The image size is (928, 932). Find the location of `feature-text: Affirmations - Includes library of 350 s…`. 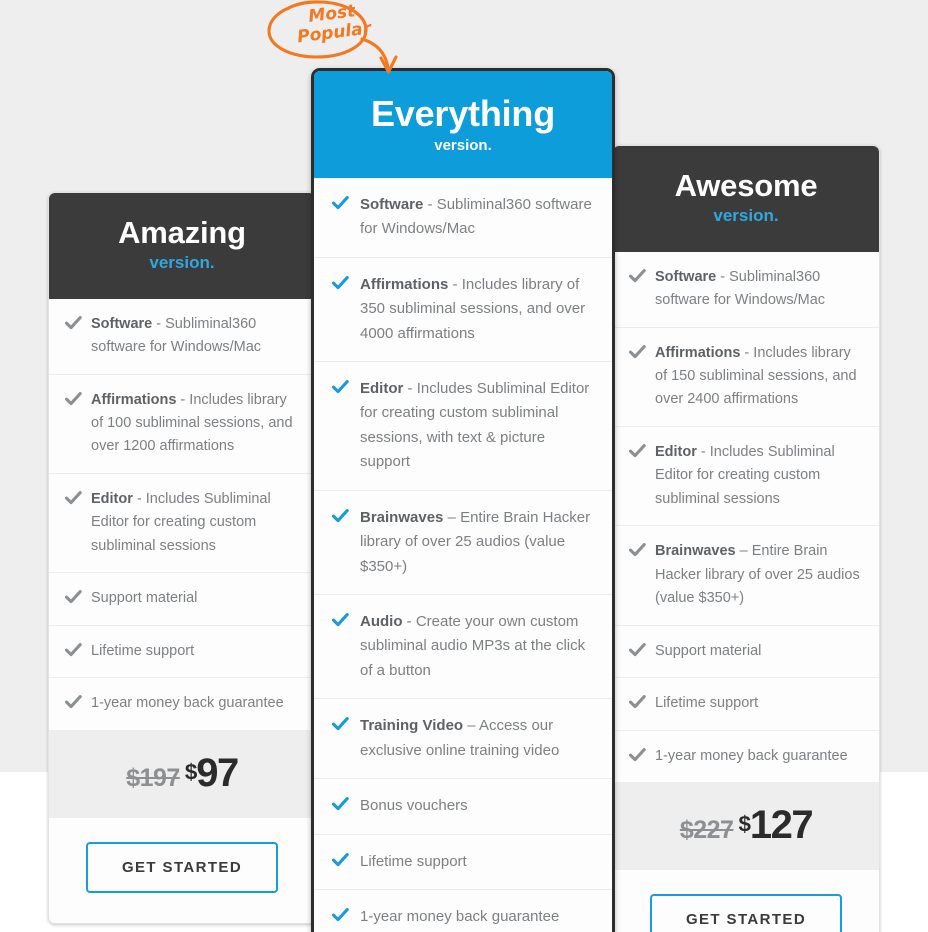

feature-text: Affirmations - Includes library of 350 s… is located at coordinates (473, 308).